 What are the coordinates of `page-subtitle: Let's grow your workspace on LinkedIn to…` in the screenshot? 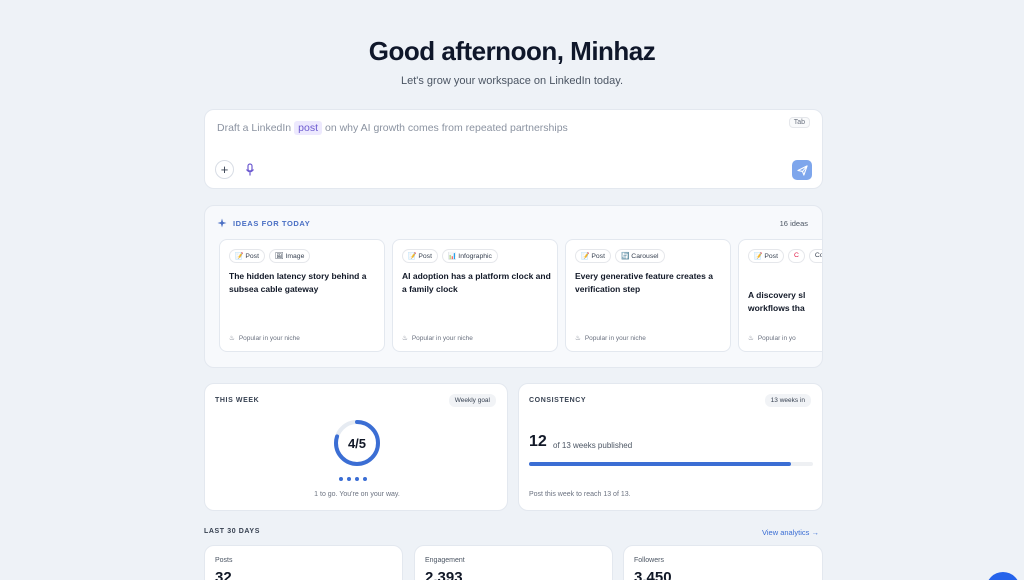 It's located at (512, 81).